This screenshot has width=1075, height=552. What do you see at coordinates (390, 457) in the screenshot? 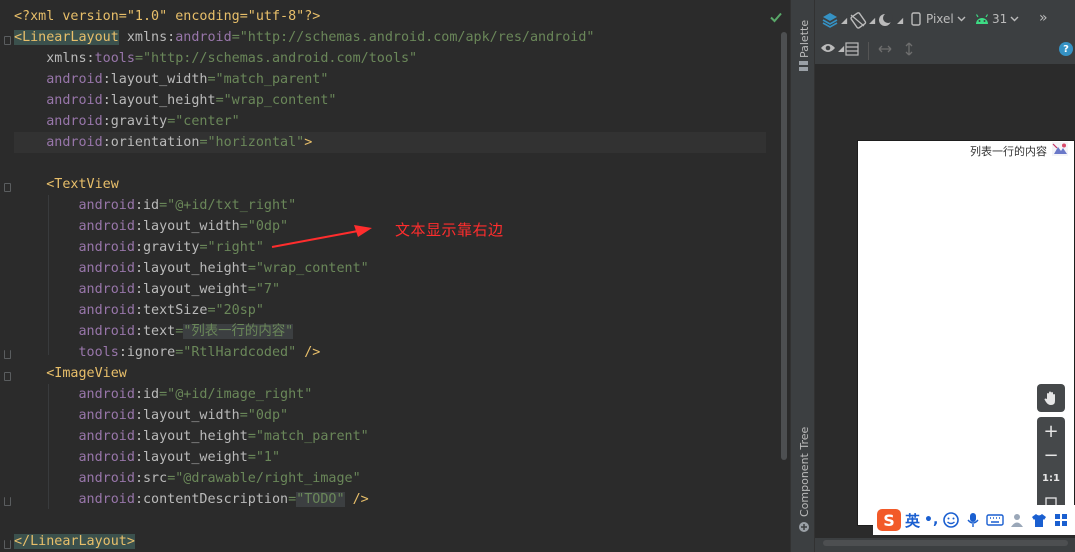
I see `code-line-22: android:layout_weight="1"` at bounding box center [390, 457].